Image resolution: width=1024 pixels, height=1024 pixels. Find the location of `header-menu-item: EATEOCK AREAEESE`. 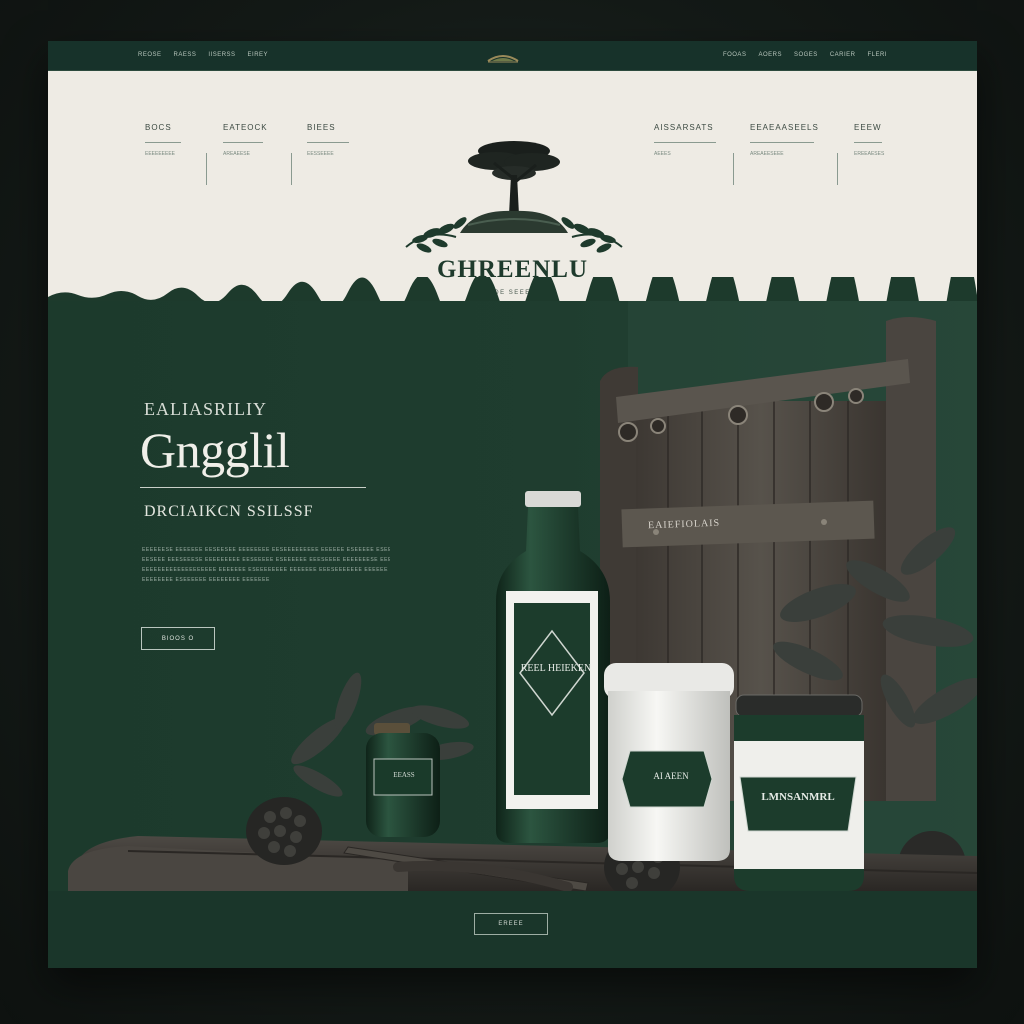

header-menu-item: EATEOCK AREAEESE is located at coordinates (245, 140).